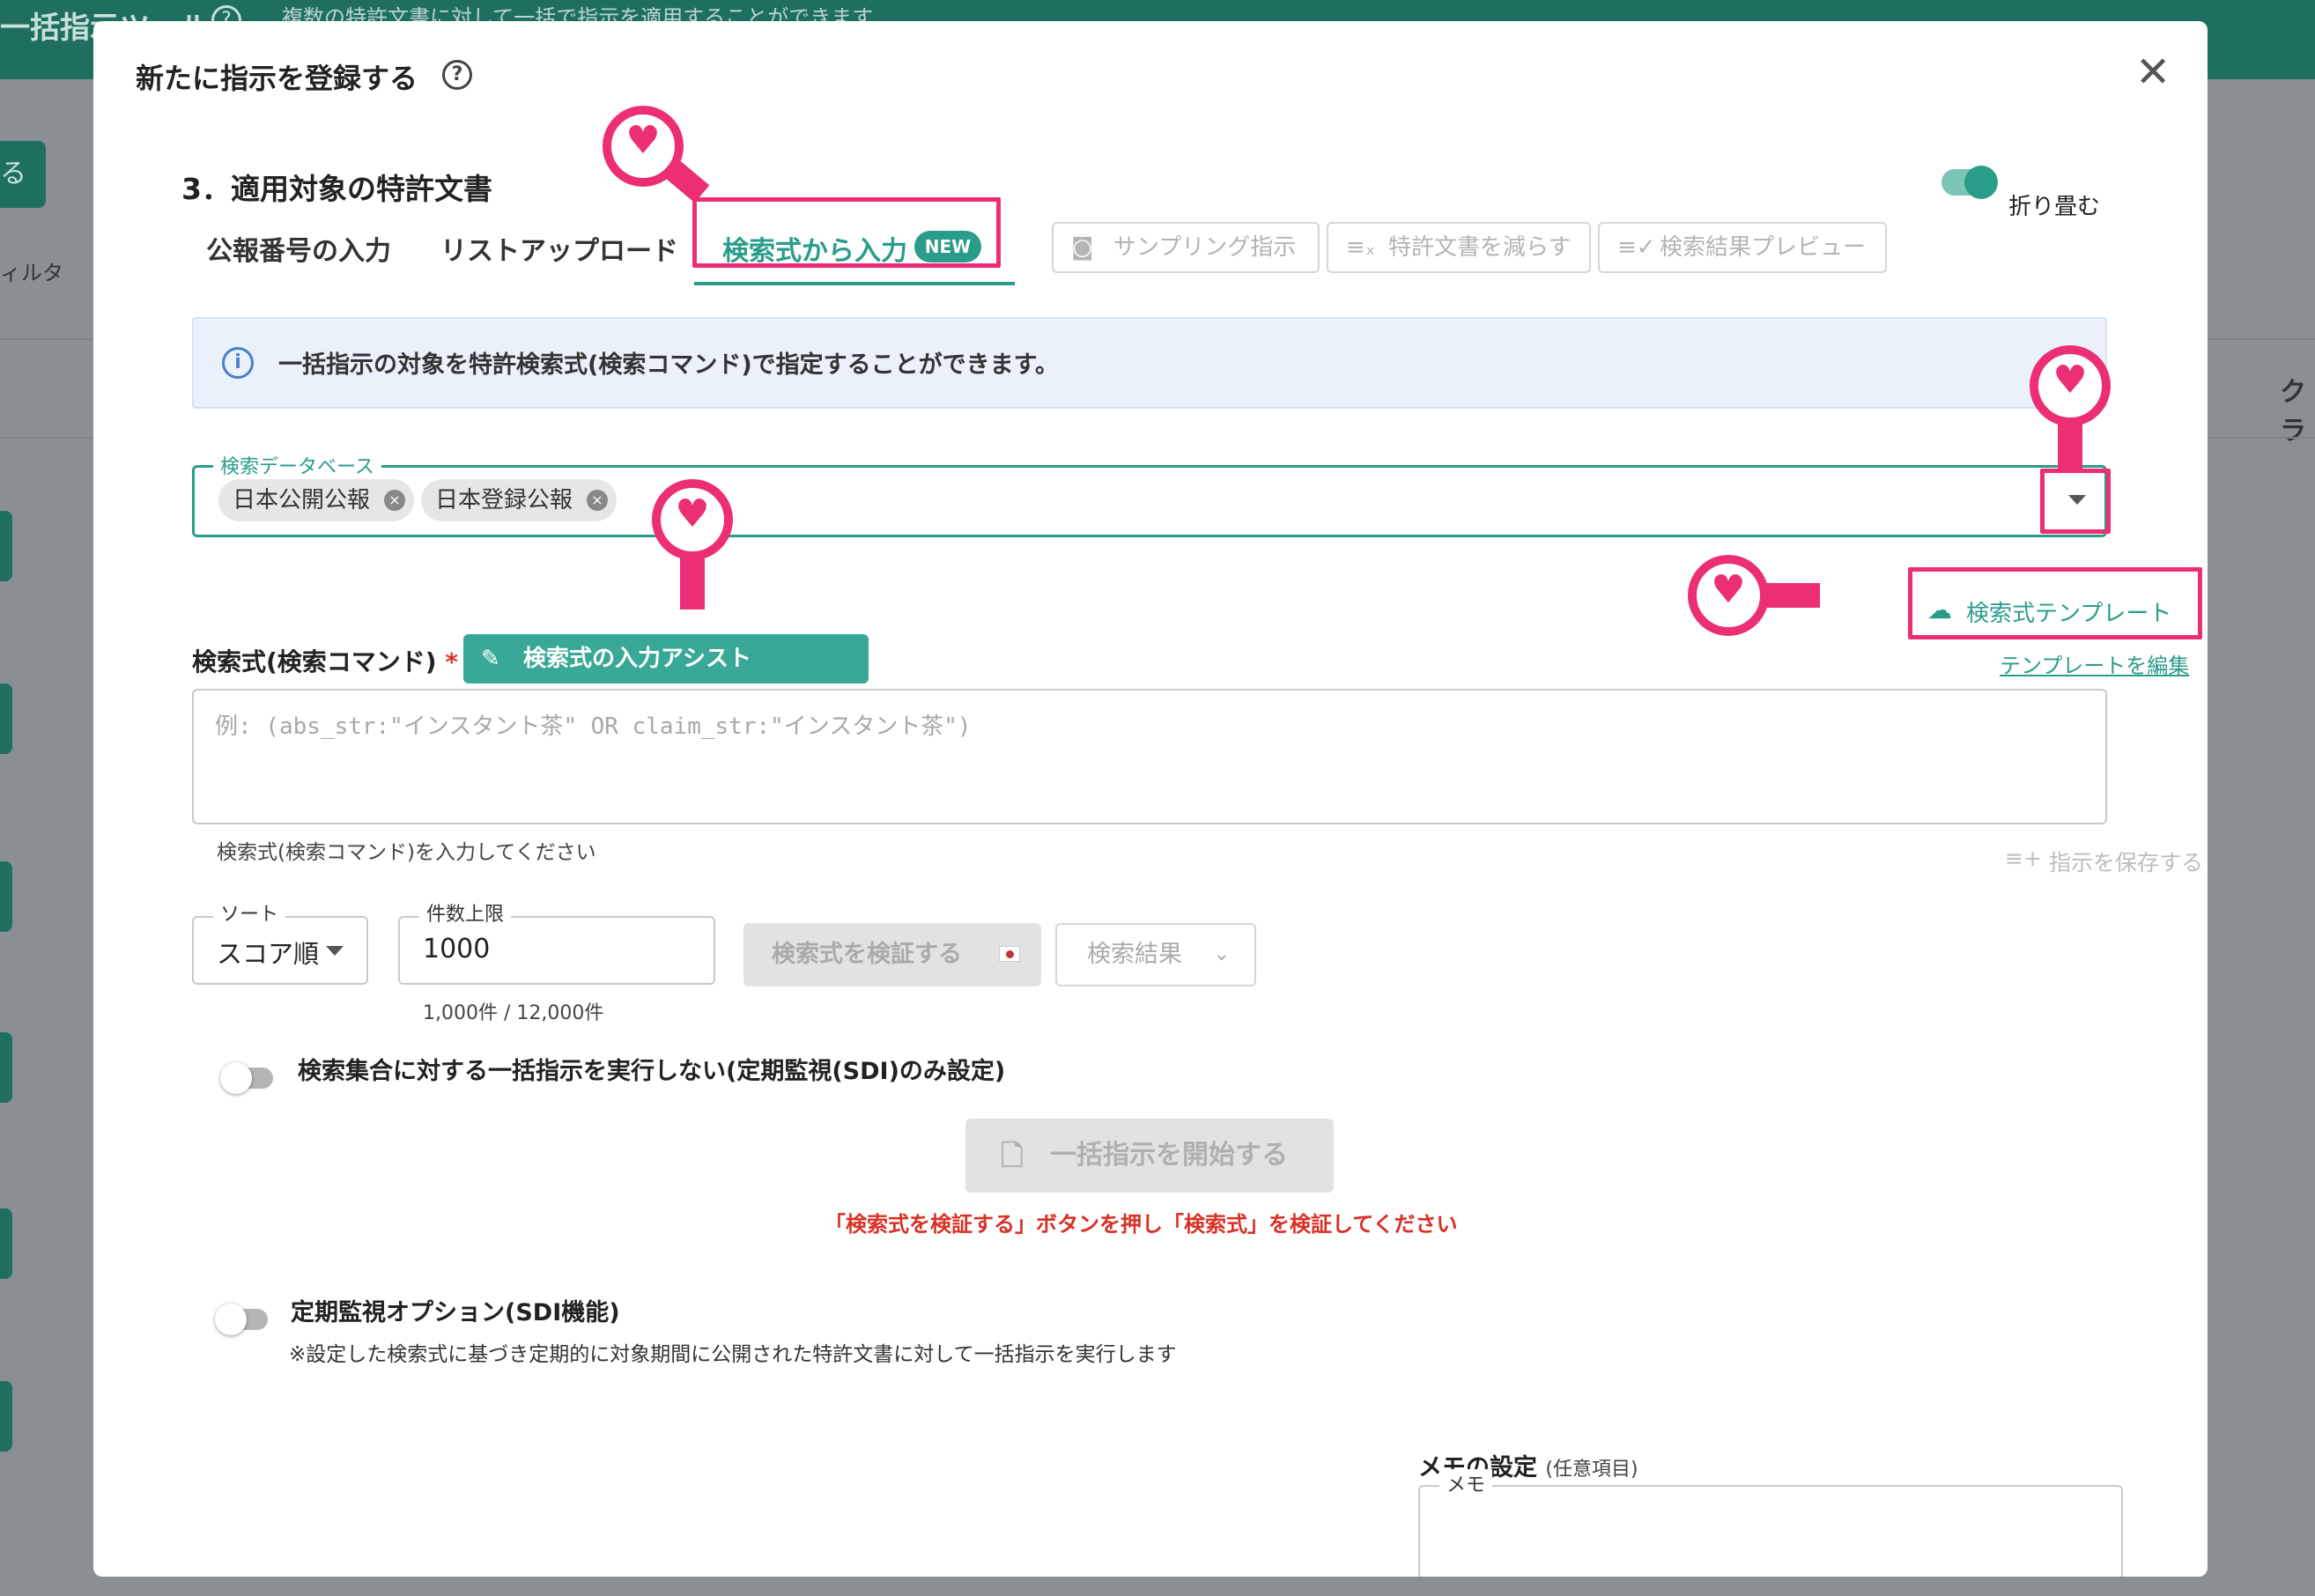  Describe the element at coordinates (457, 949) in the screenshot. I see `limit-value: 1000` at that location.